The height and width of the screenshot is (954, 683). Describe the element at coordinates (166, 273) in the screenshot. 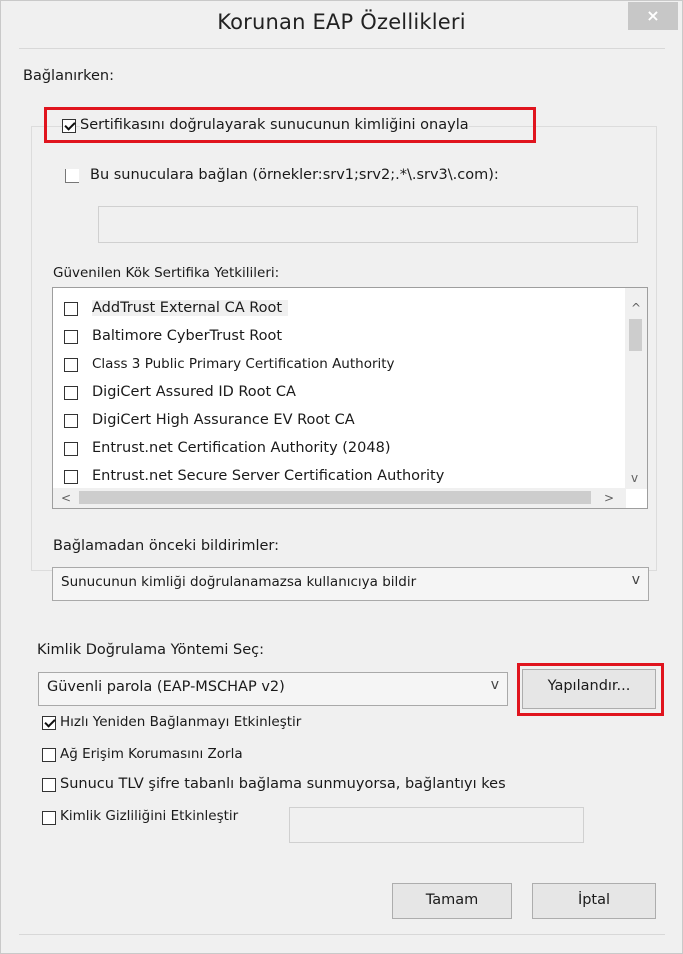

I see `trusted-ca-heading: Güvenilen Kök Sertifika Yetkilileri:` at that location.